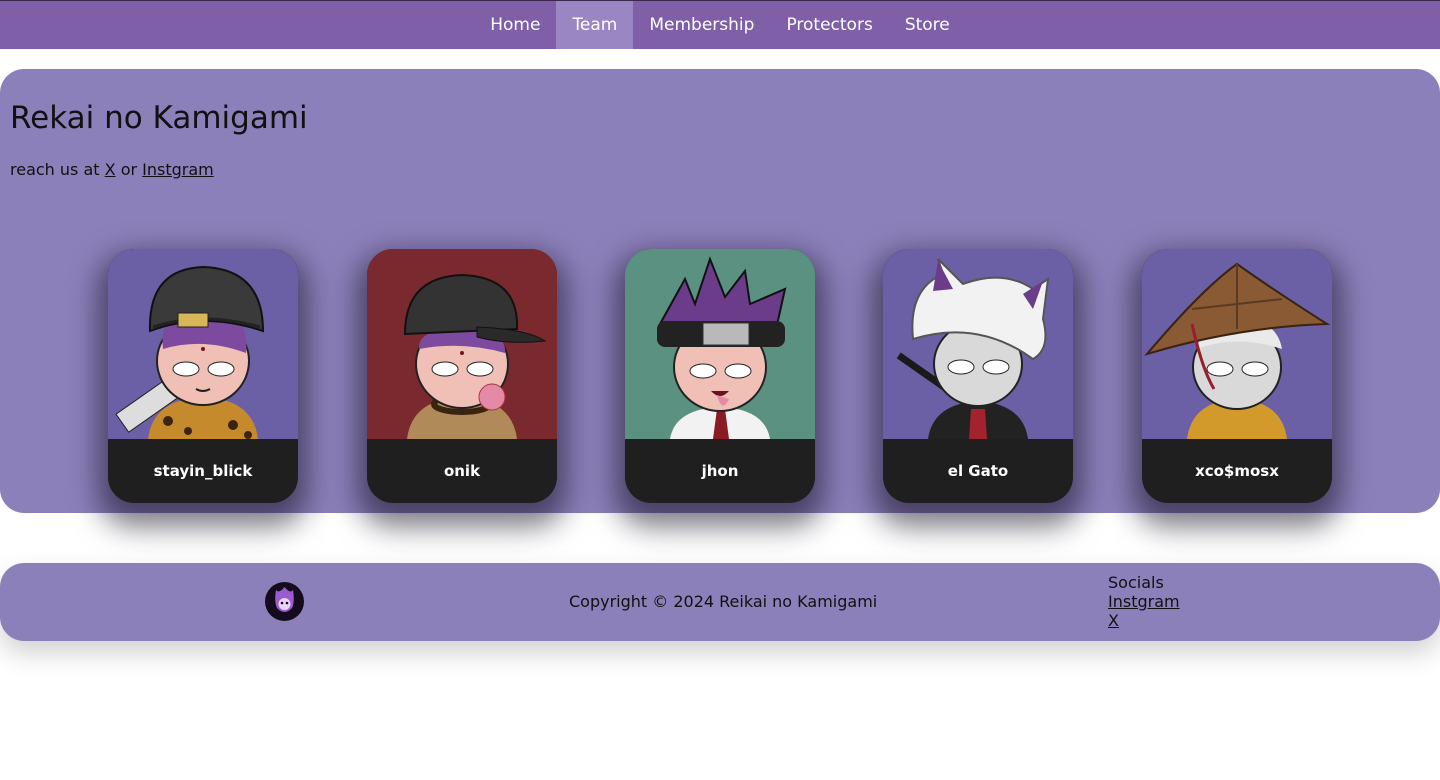  What do you see at coordinates (701, 25) in the screenshot?
I see `nav-membership: Membership` at bounding box center [701, 25].